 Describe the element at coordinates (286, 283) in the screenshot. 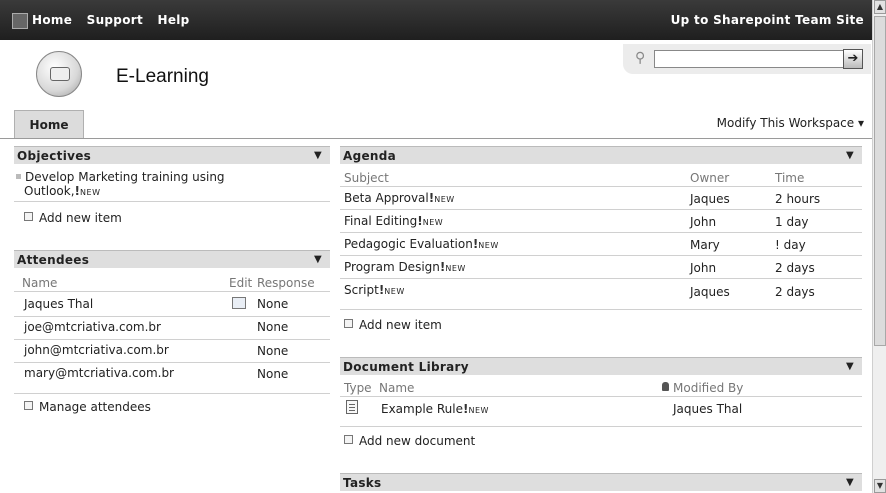

I see `attendees-col-response: Response` at that location.